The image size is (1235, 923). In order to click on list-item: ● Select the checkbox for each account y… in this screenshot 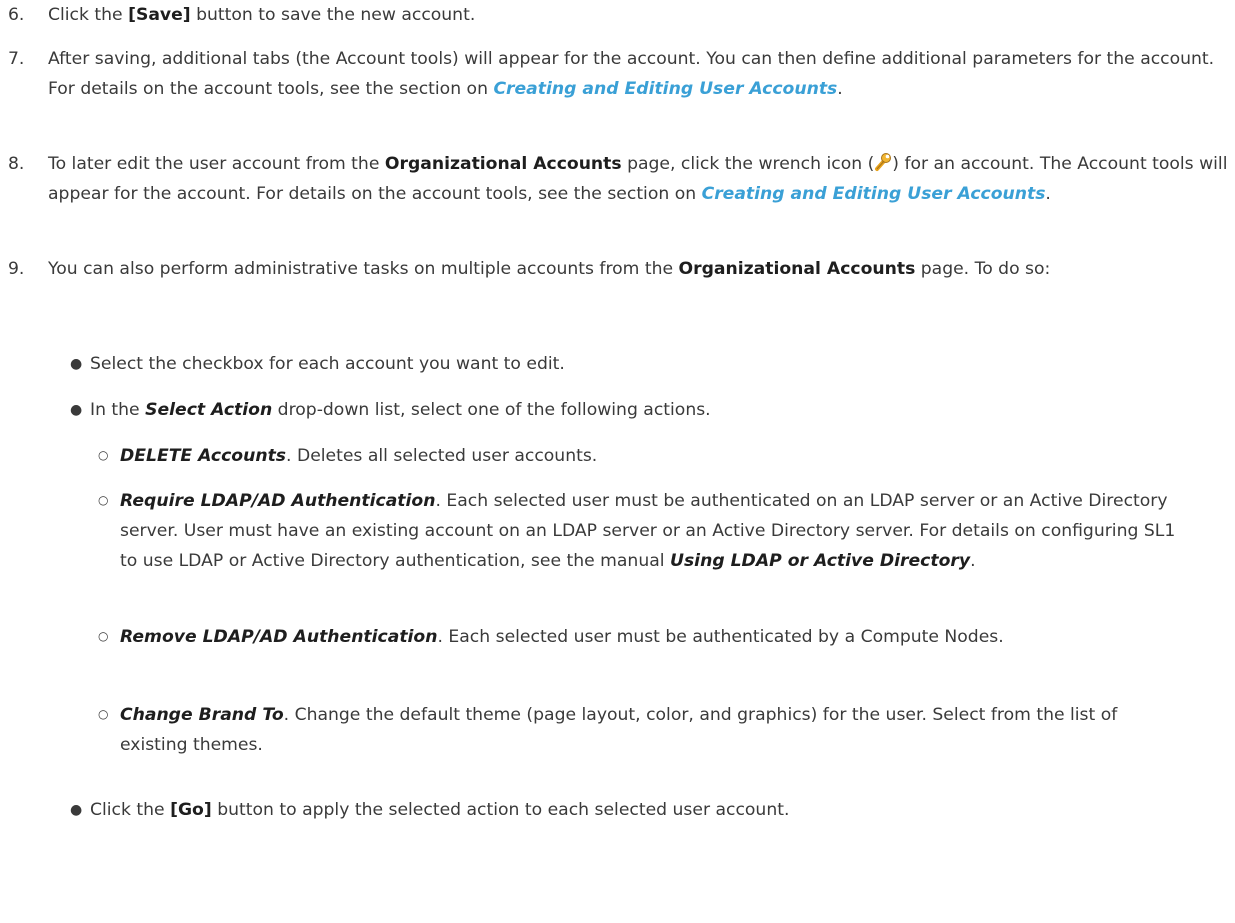, I will do `click(620, 364)`.